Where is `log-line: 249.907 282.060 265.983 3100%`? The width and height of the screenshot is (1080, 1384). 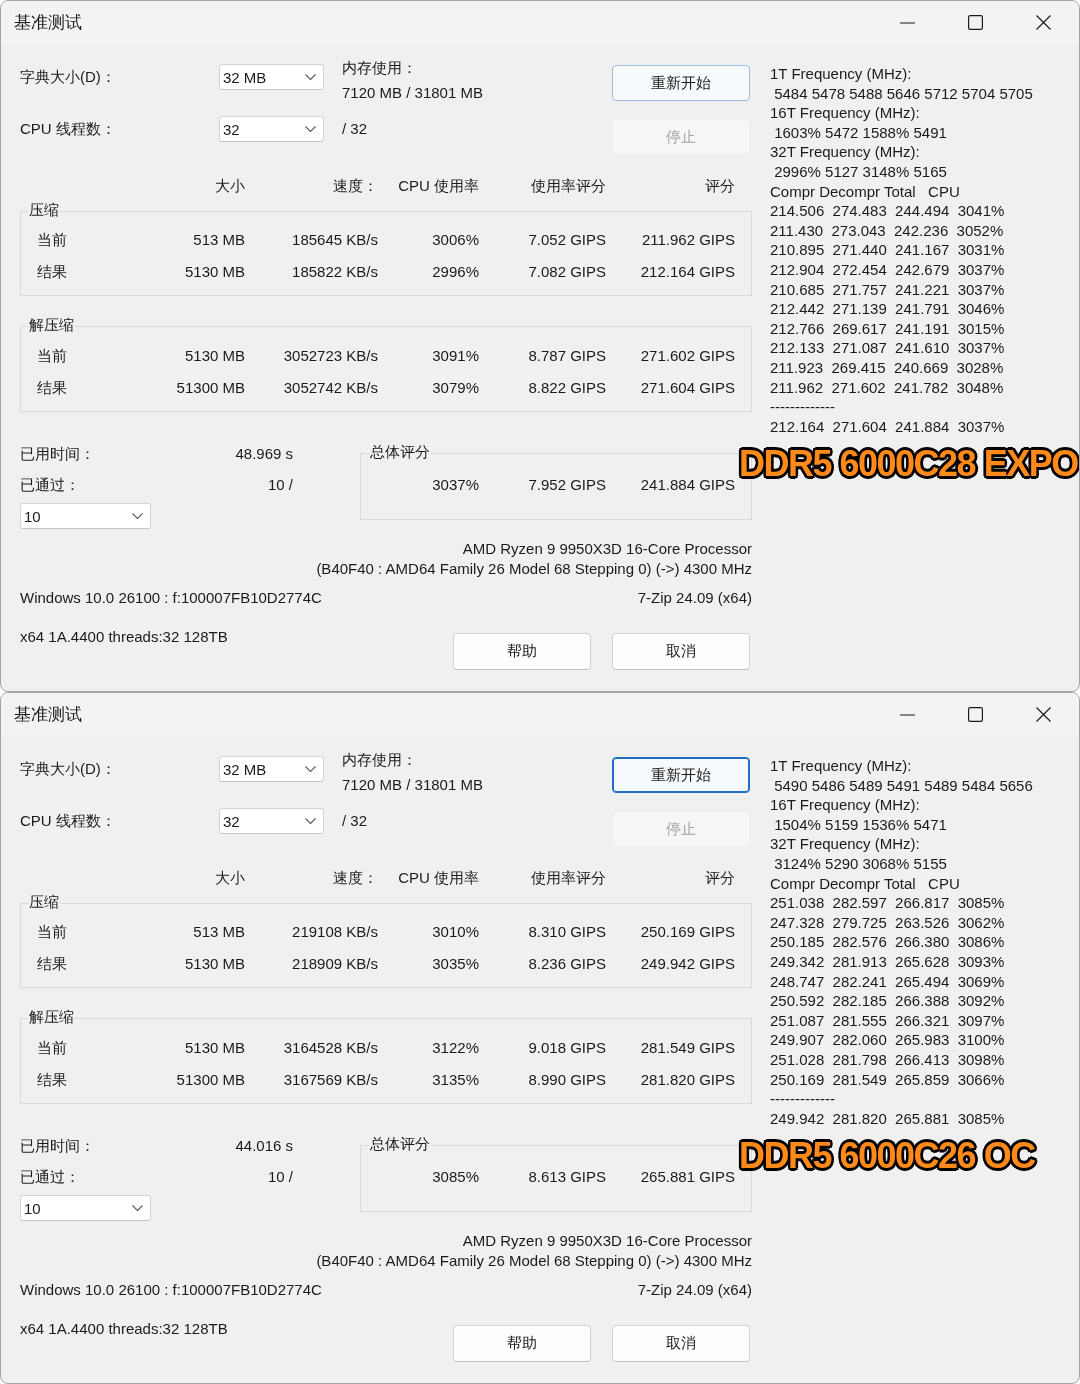 log-line: 249.907 282.060 265.983 3100% is located at coordinates (887, 1040).